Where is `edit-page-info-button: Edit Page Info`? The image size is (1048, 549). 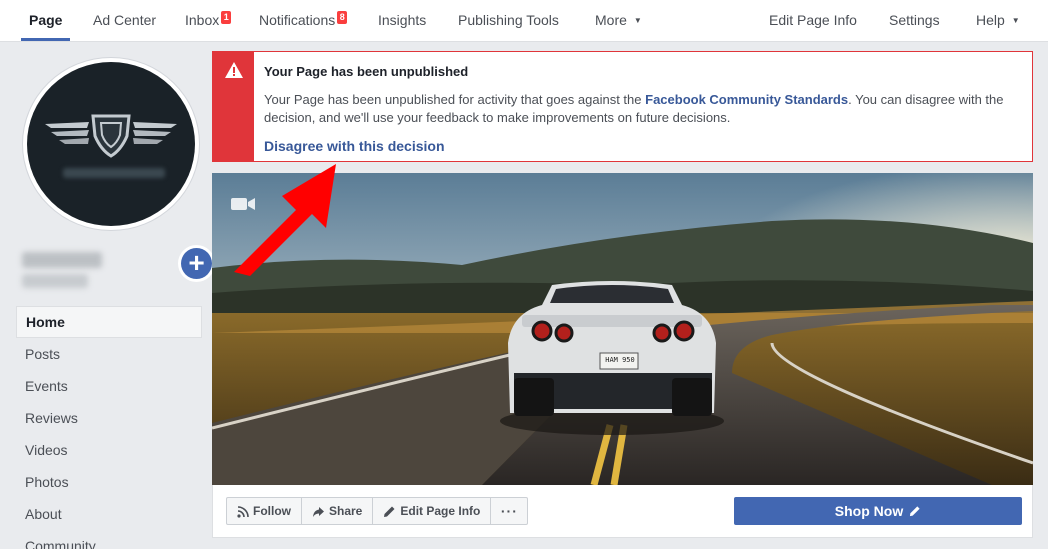
edit-page-info-button: Edit Page Info is located at coordinates (432, 511).